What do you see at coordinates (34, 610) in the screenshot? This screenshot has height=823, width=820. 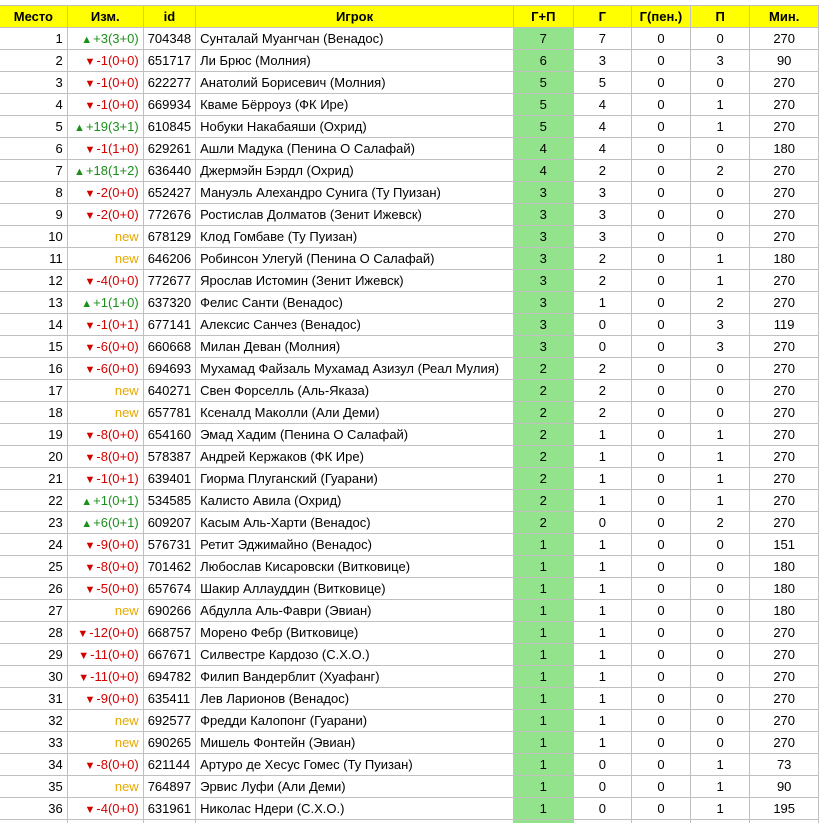 I see `cell-place: 27` at bounding box center [34, 610].